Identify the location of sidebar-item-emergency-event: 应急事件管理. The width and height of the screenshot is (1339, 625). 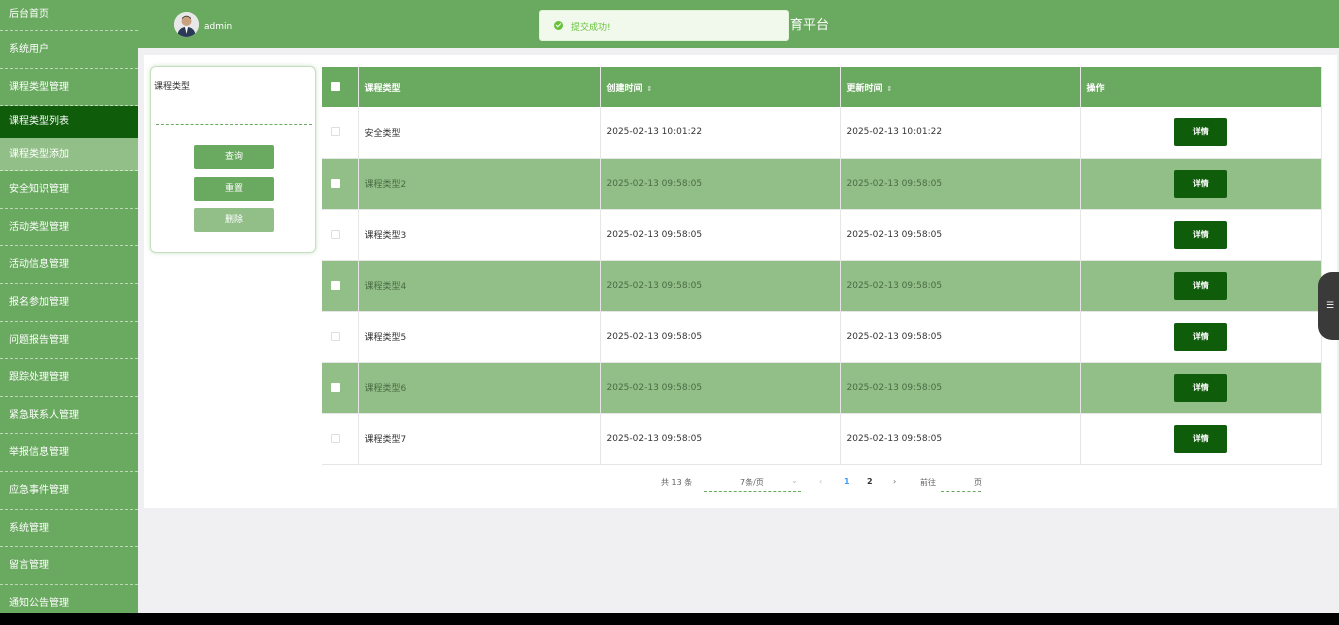
(69, 491).